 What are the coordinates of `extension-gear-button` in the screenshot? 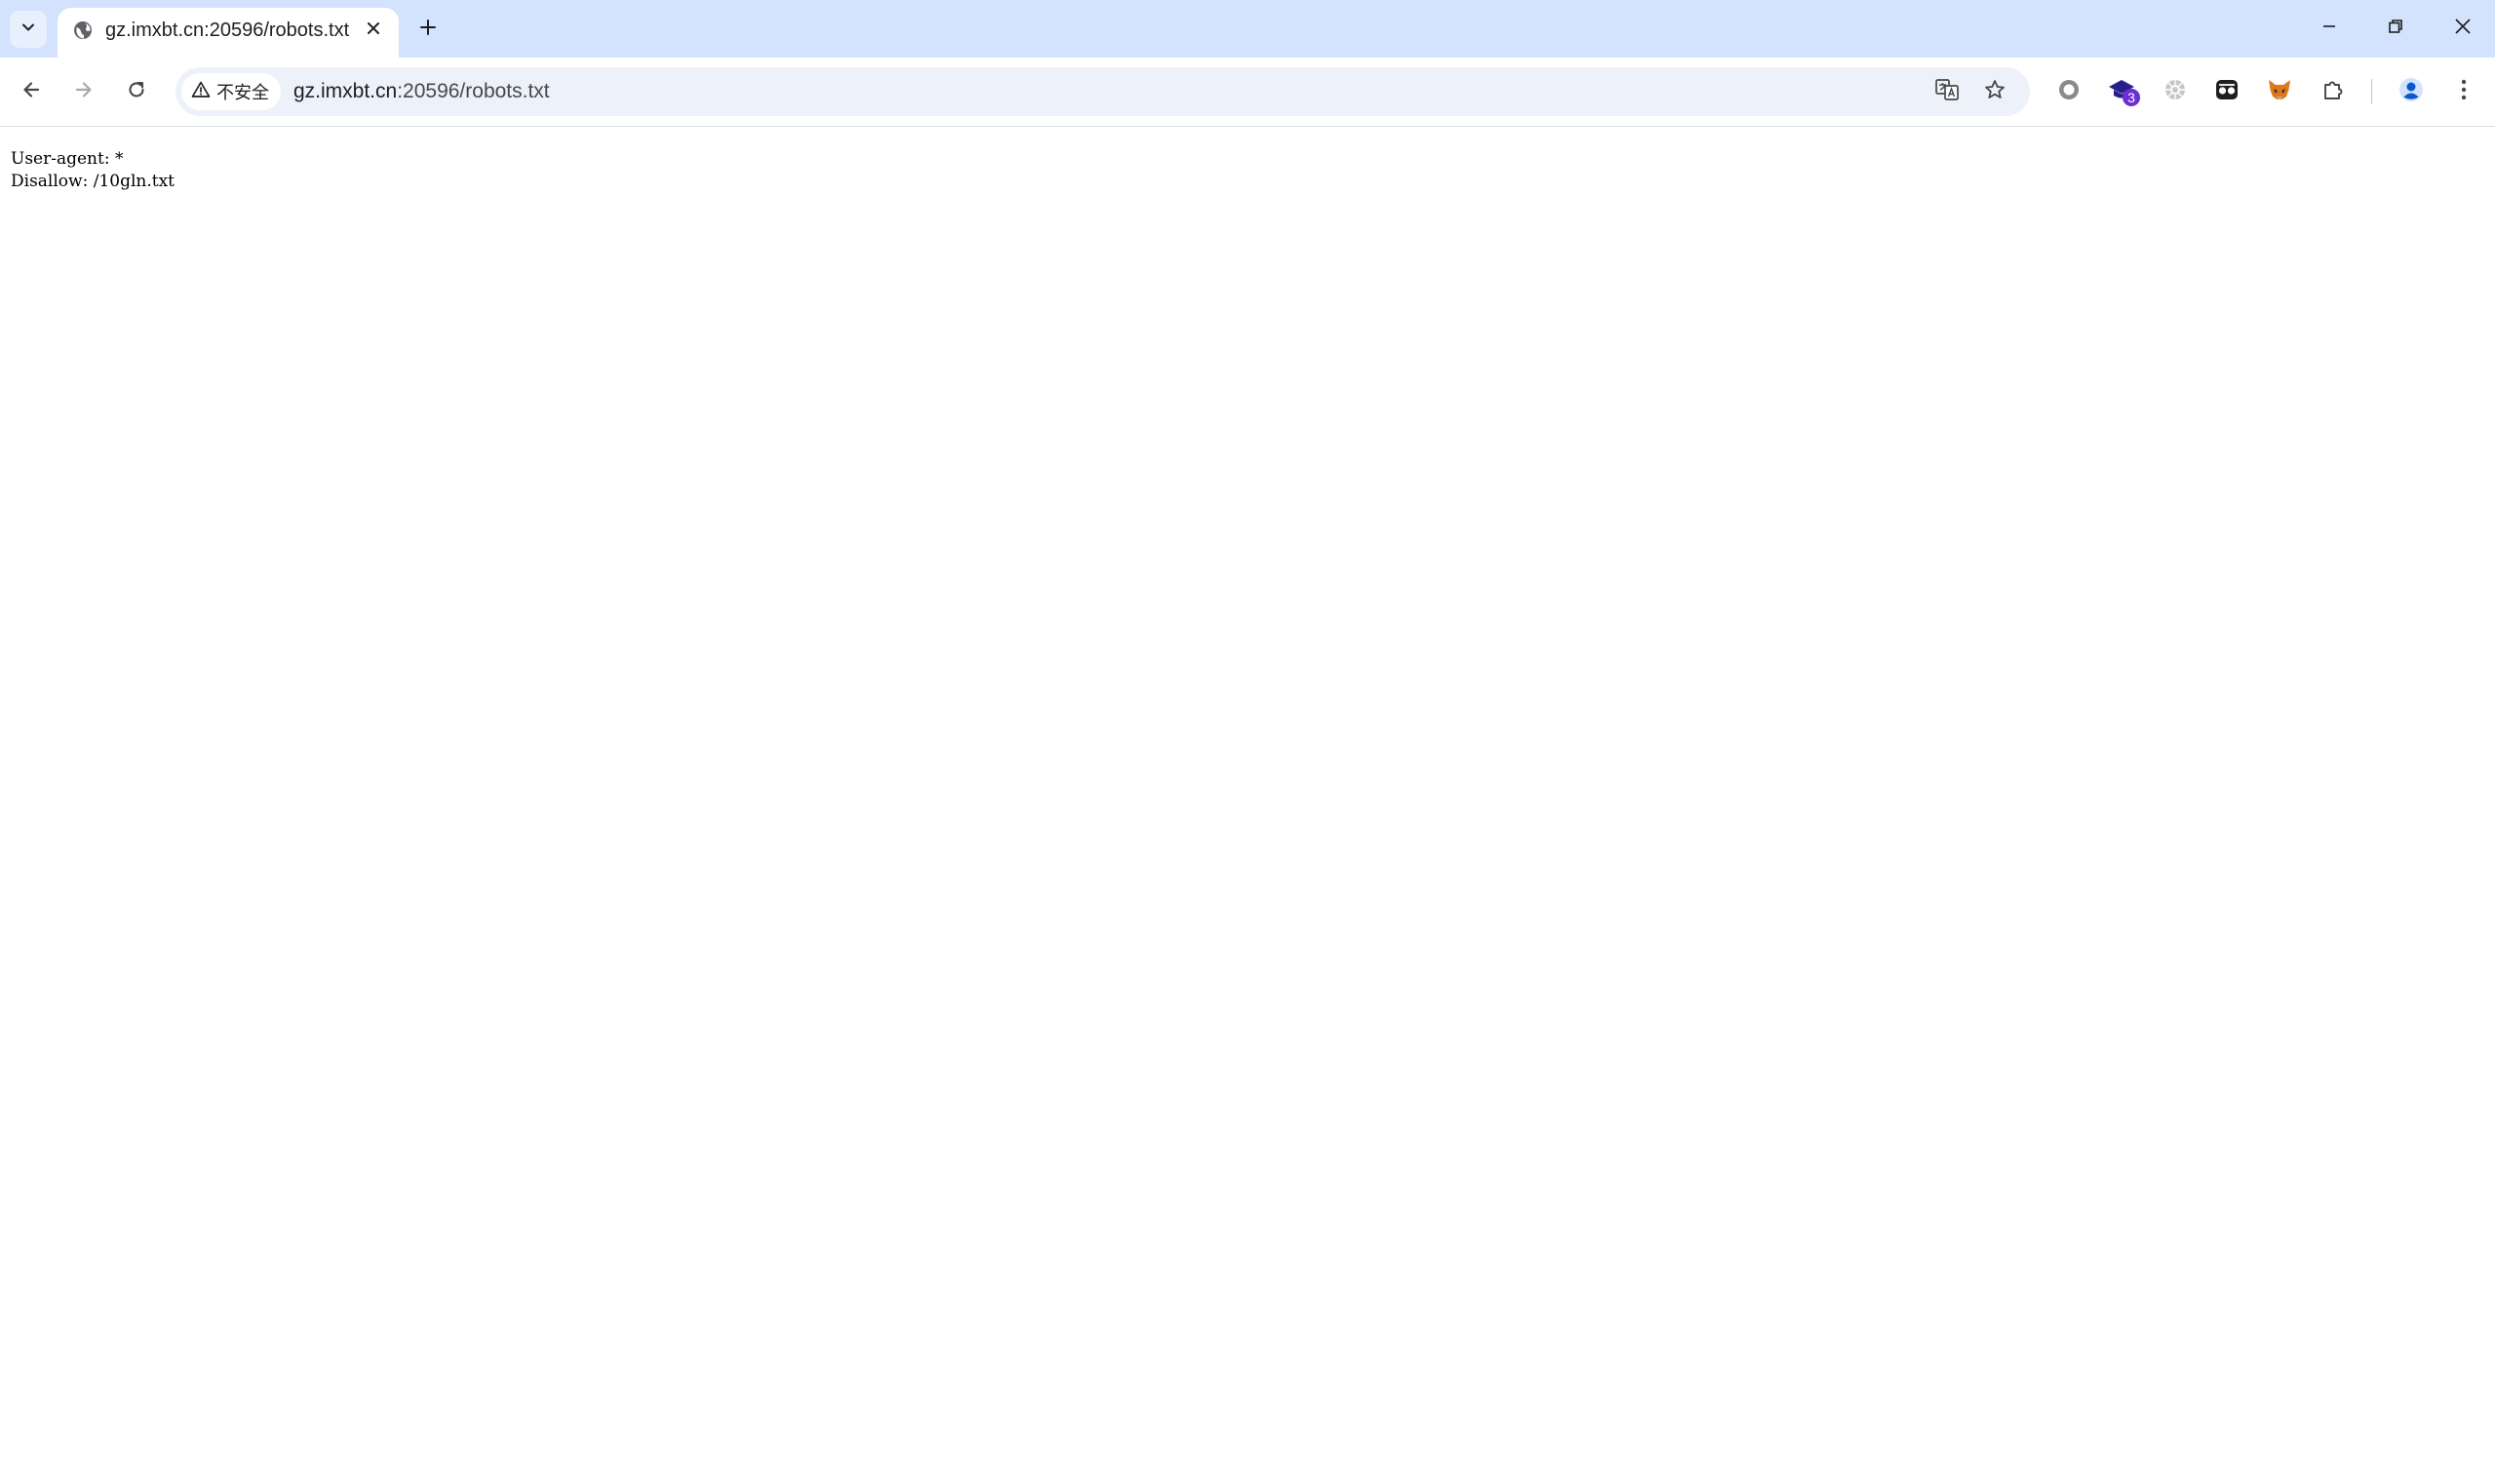 It's located at (2175, 91).